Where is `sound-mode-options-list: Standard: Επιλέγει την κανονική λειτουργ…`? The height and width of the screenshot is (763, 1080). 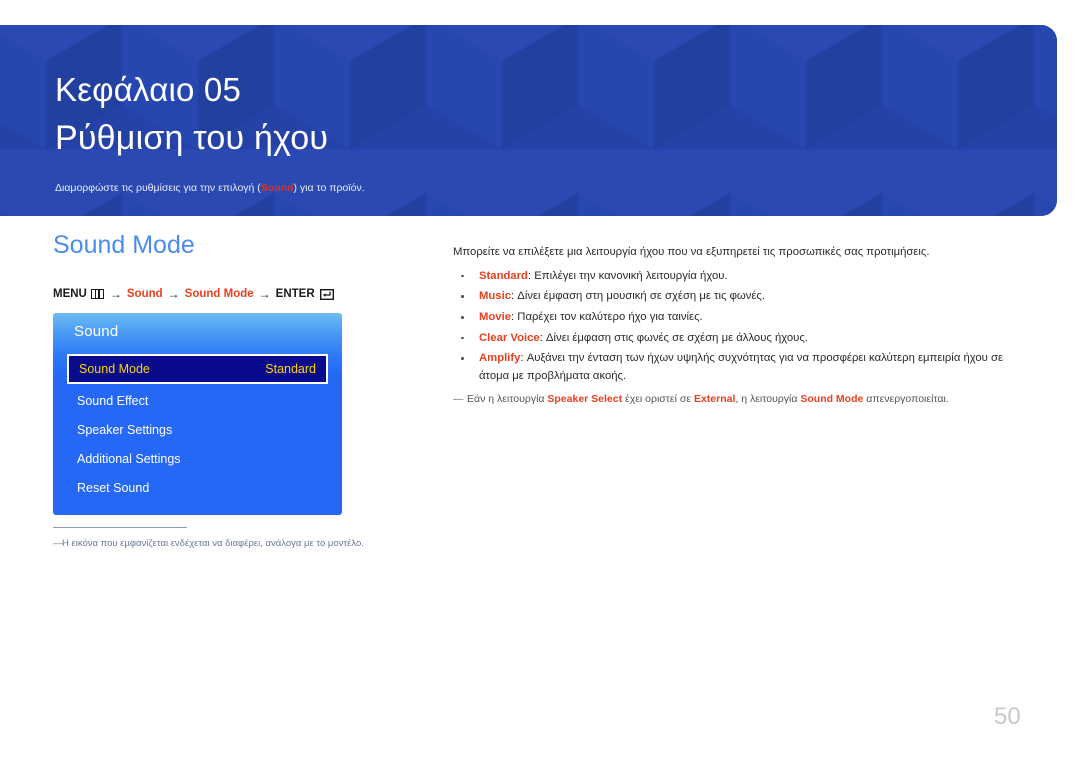 sound-mode-options-list: Standard: Επιλέγει την κανονική λειτουργ… is located at coordinates (738, 326).